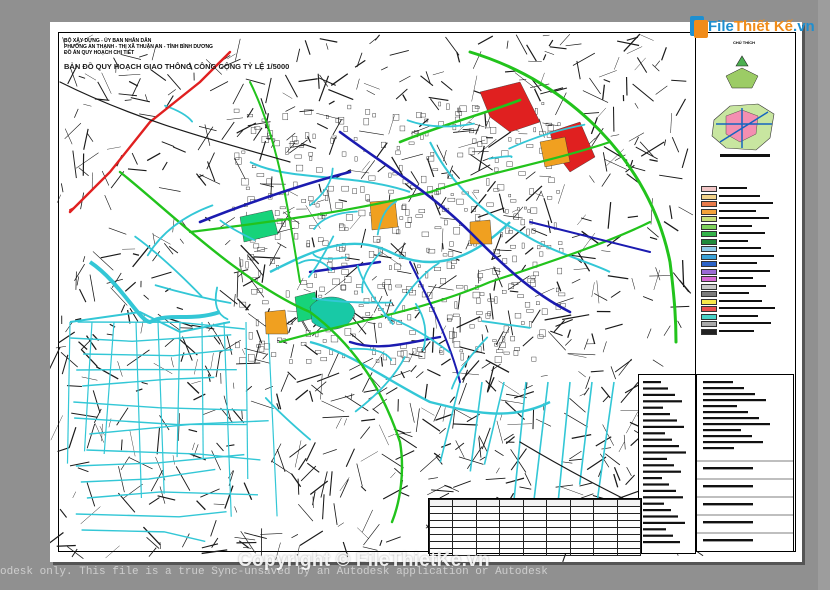  What do you see at coordinates (824, 295) in the screenshot?
I see `vertical-scrollbar` at bounding box center [824, 295].